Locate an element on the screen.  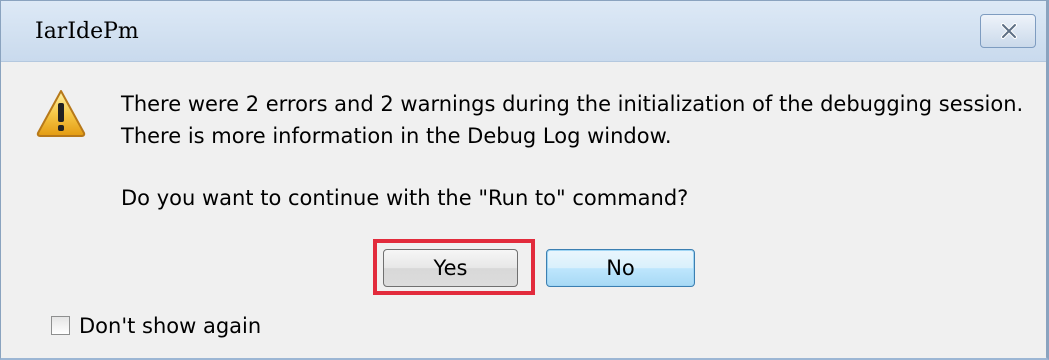
close-button is located at coordinates (1008, 31).